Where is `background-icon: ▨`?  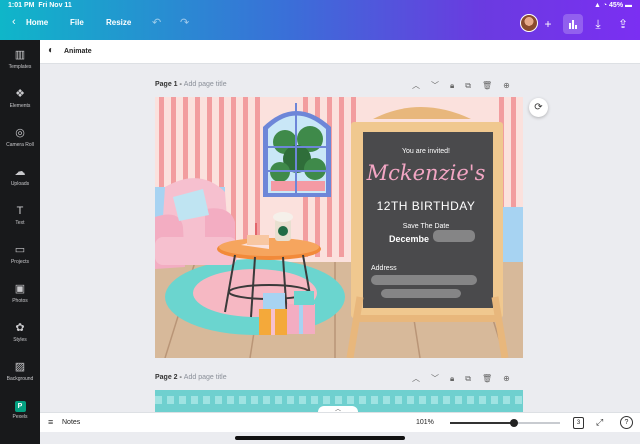 background-icon: ▨ is located at coordinates (20, 367).